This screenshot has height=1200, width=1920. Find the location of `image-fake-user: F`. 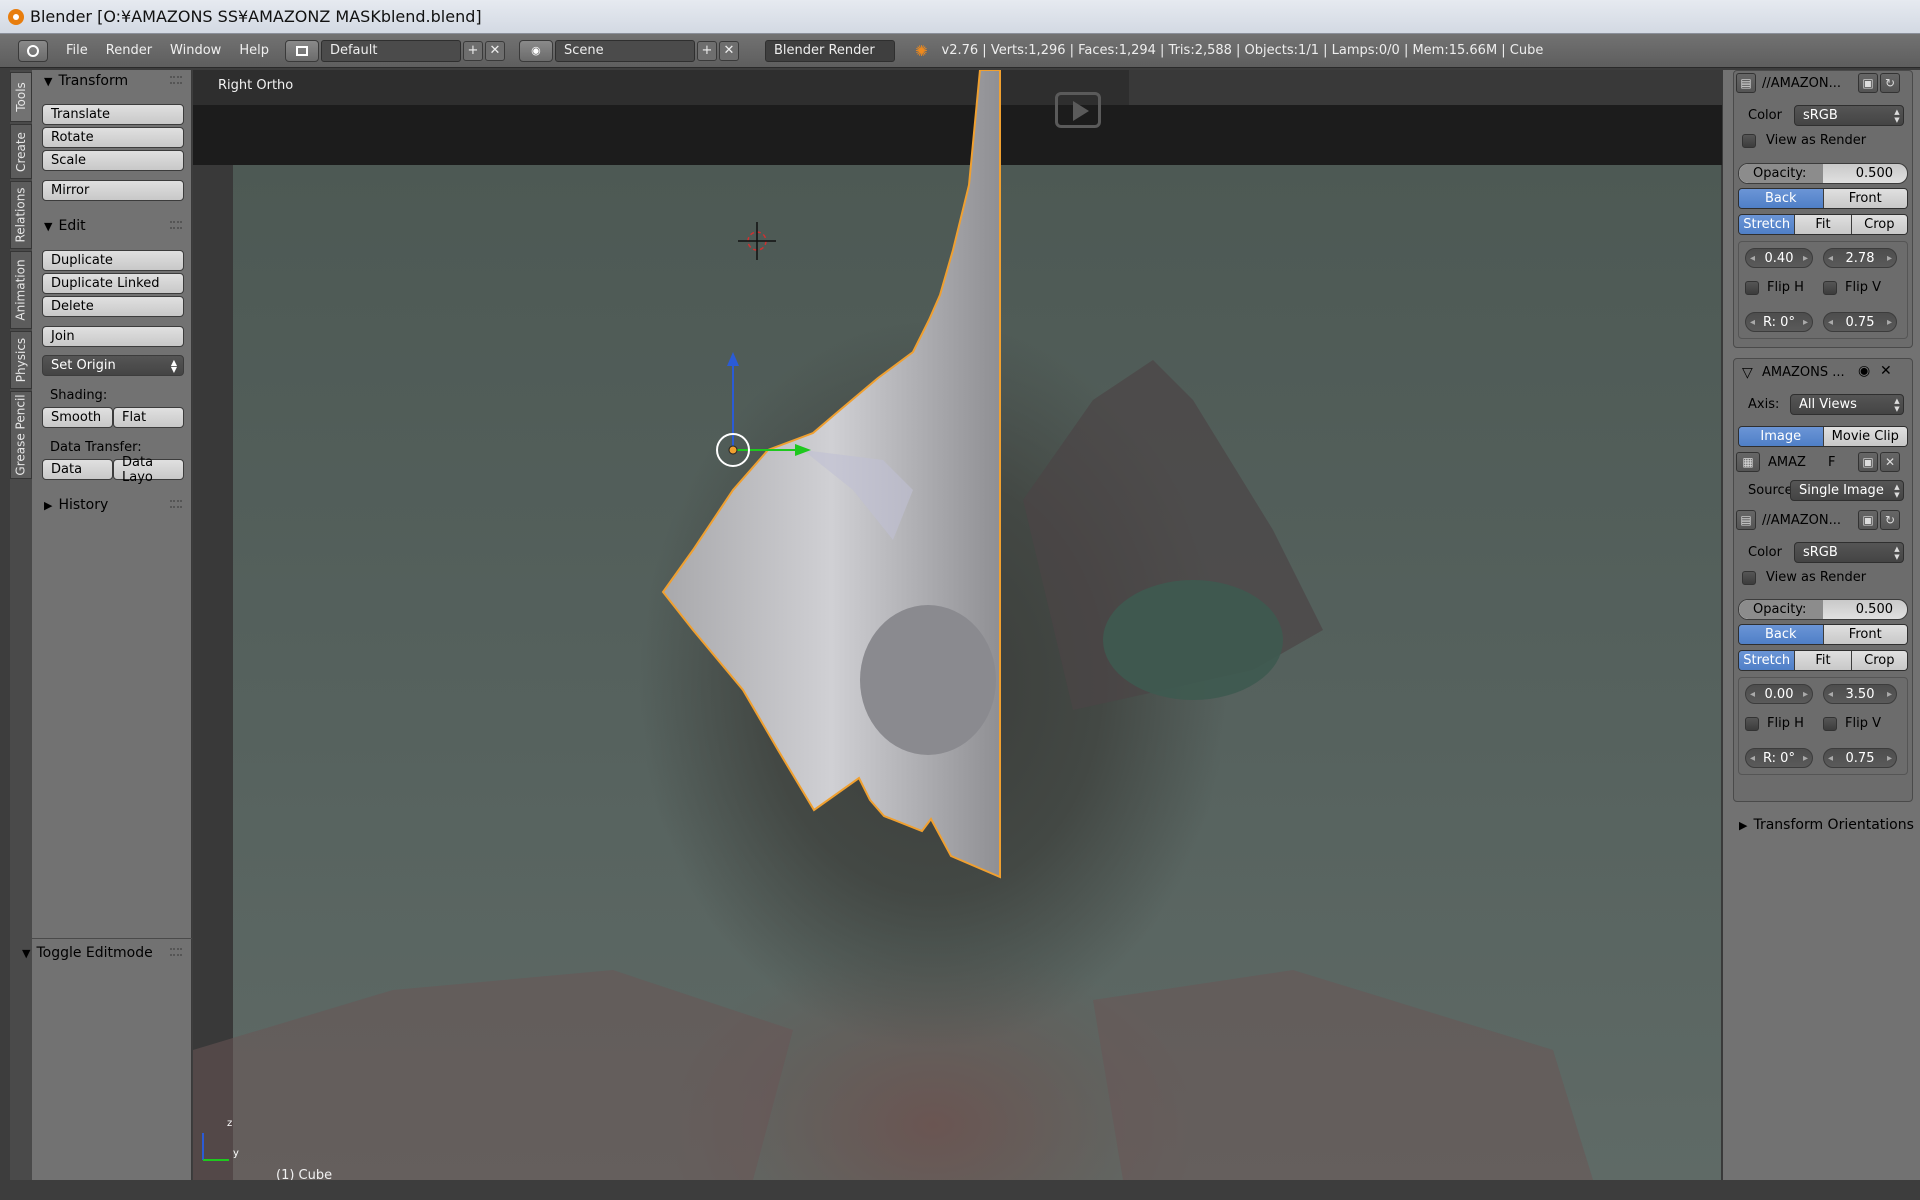

image-fake-user: F is located at coordinates (1831, 462).